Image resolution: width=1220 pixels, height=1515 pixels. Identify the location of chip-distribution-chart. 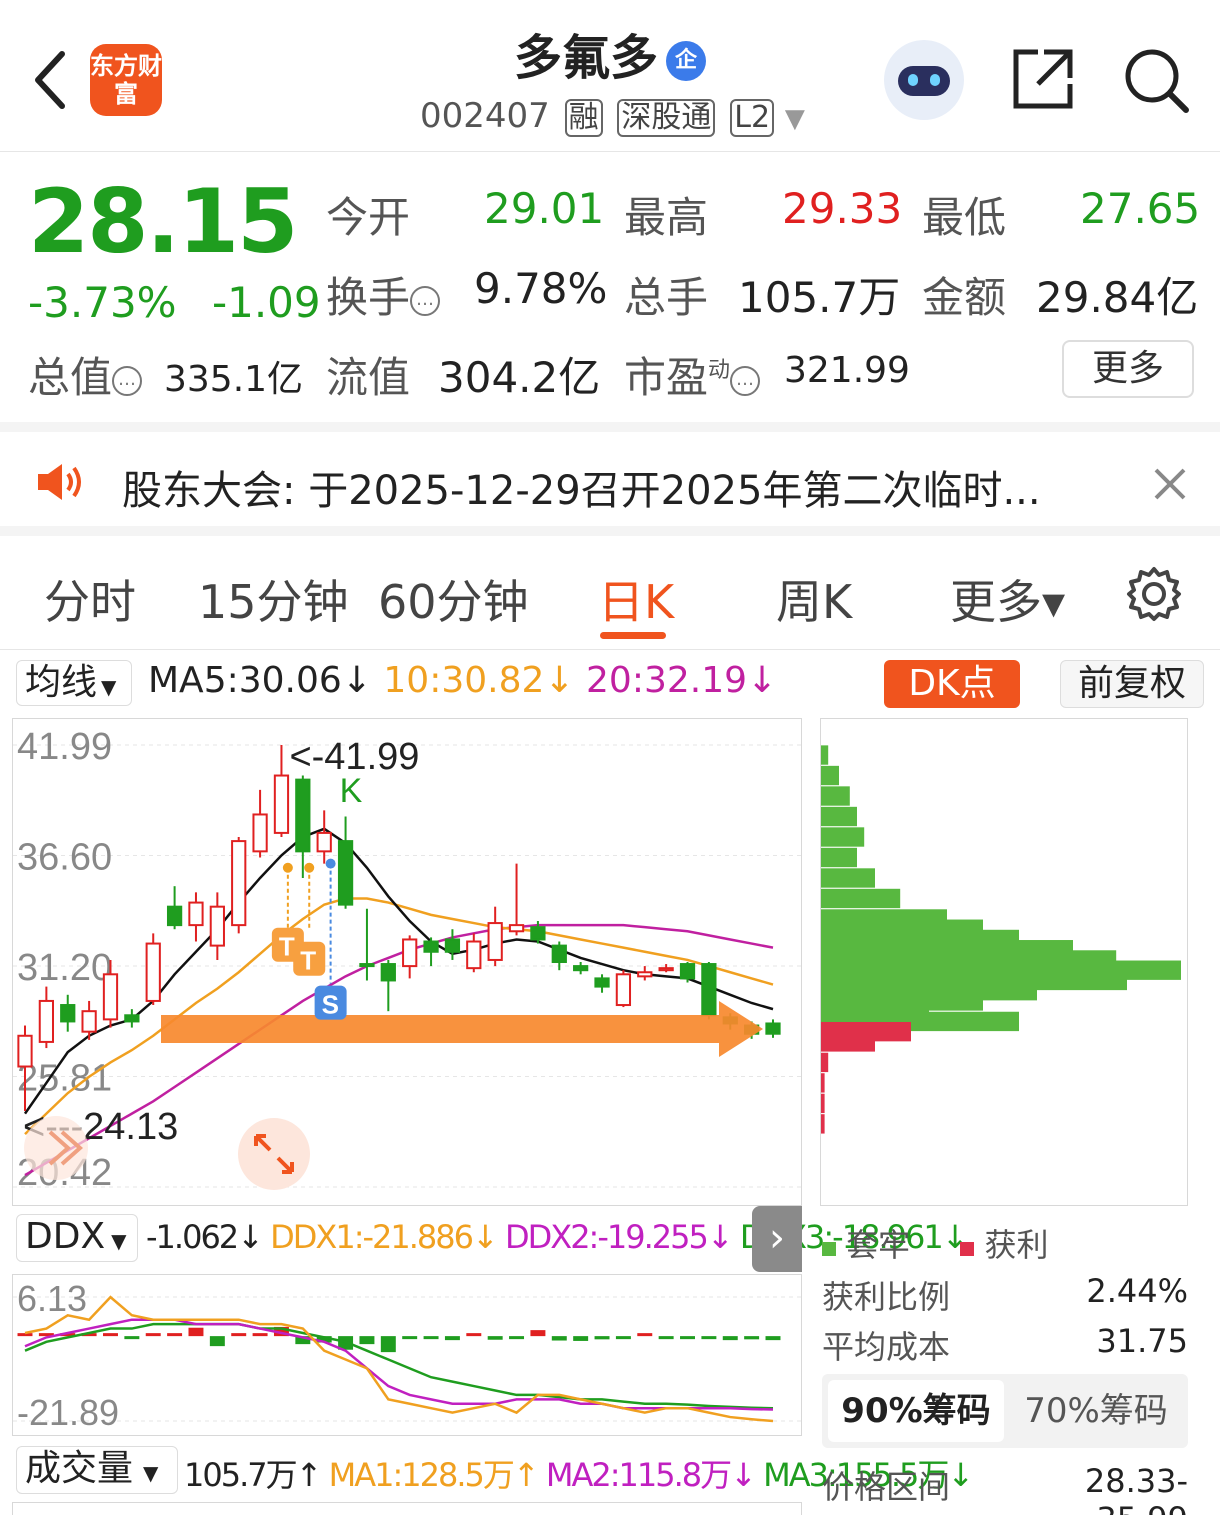
(1004, 962).